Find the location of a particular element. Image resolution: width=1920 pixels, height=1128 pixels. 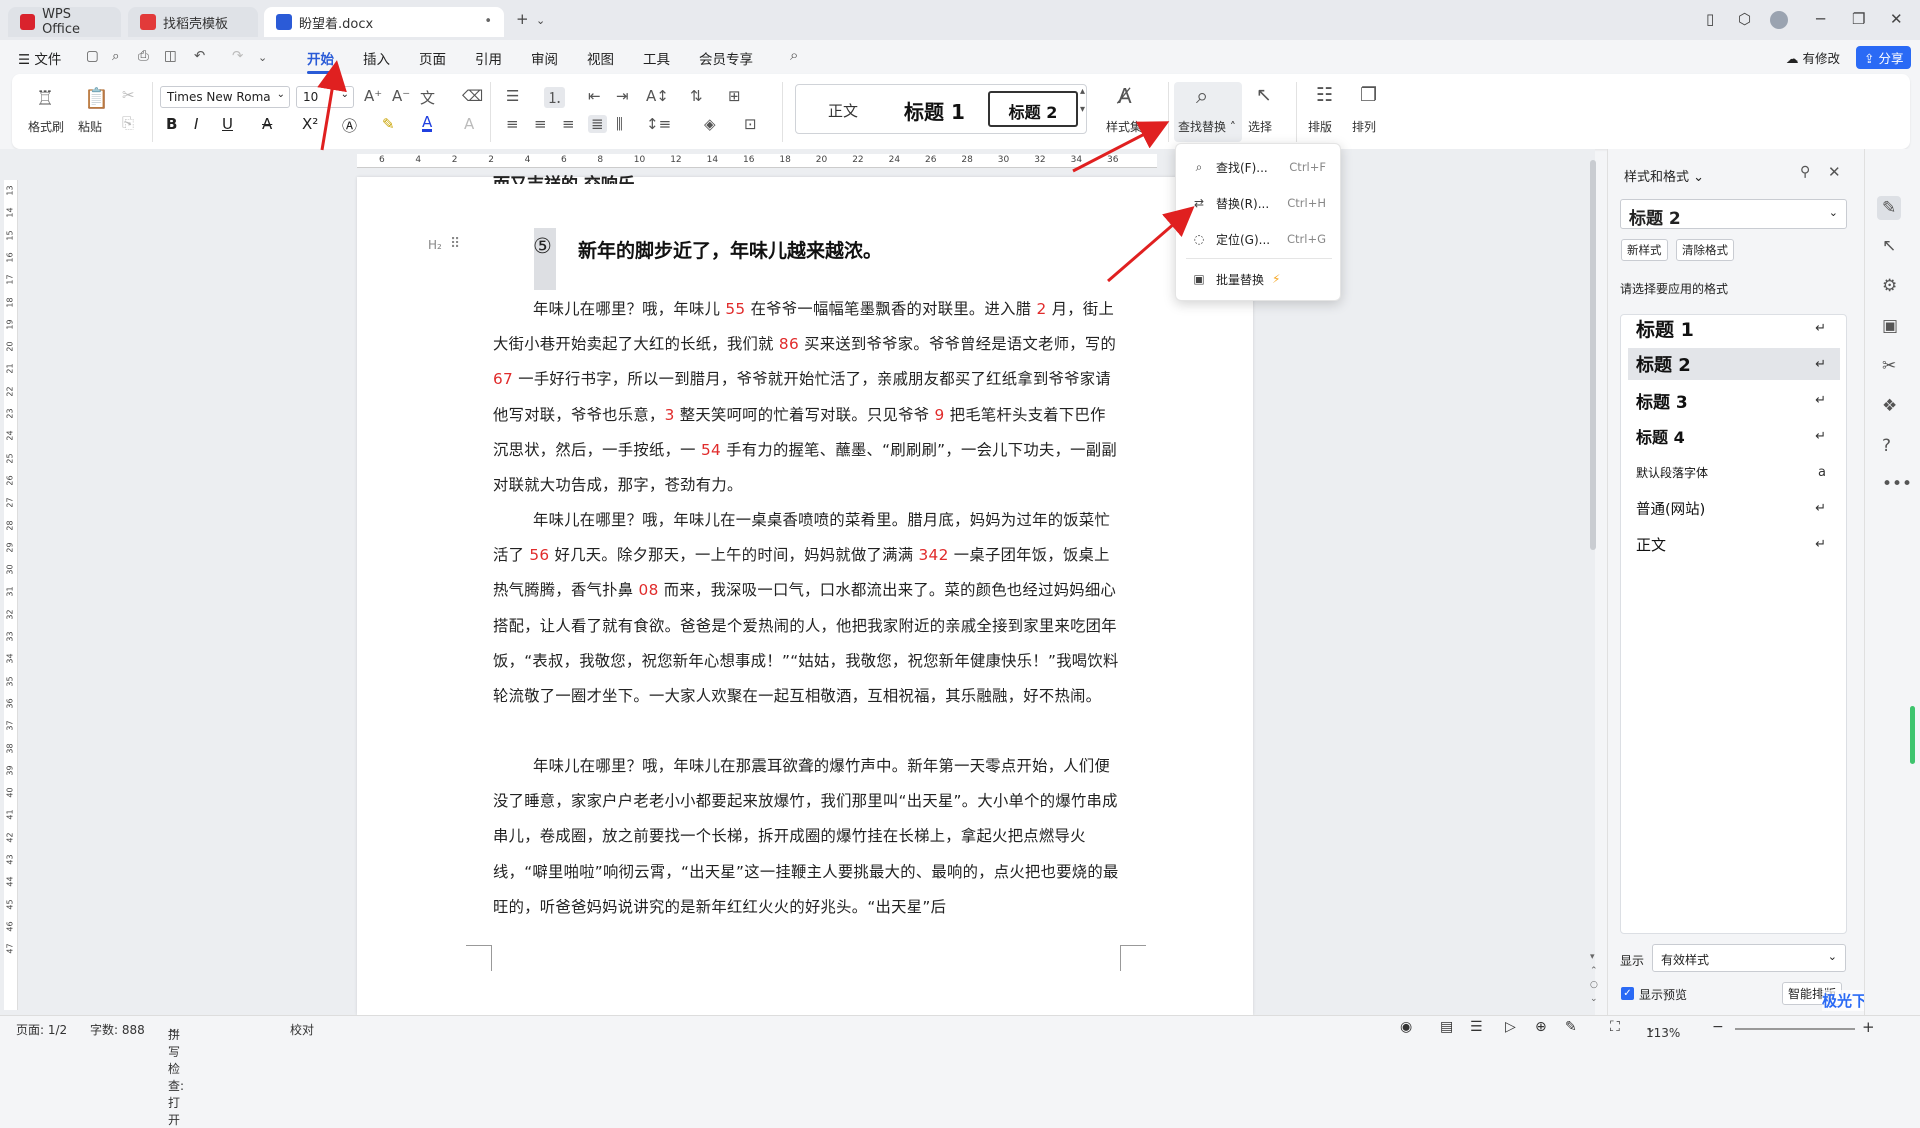

new-tab-icon: + is located at coordinates (522, 19).